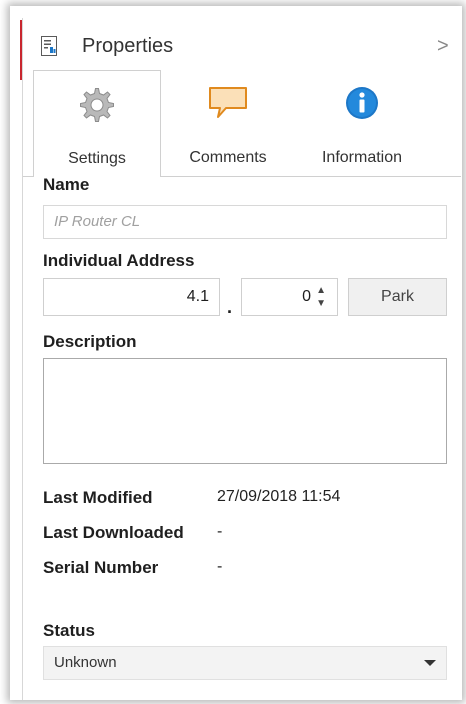 The width and height of the screenshot is (466, 704). I want to click on last-modified-value: 27/09/2018 11:54, so click(279, 496).